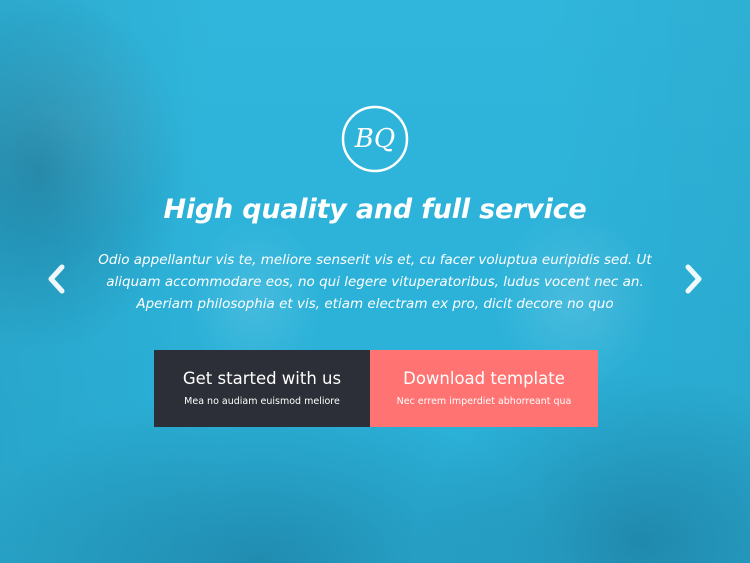 Image resolution: width=750 pixels, height=563 pixels. Describe the element at coordinates (484, 378) in the screenshot. I see `download-template-title: Download template` at that location.